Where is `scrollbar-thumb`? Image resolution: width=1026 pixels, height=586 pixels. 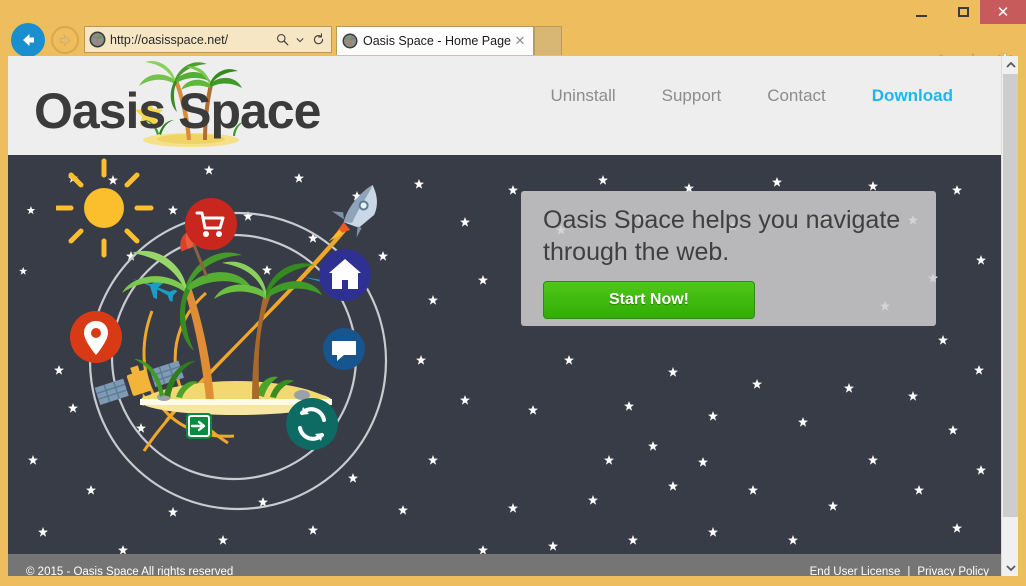
scrollbar-thumb is located at coordinates (1010, 295).